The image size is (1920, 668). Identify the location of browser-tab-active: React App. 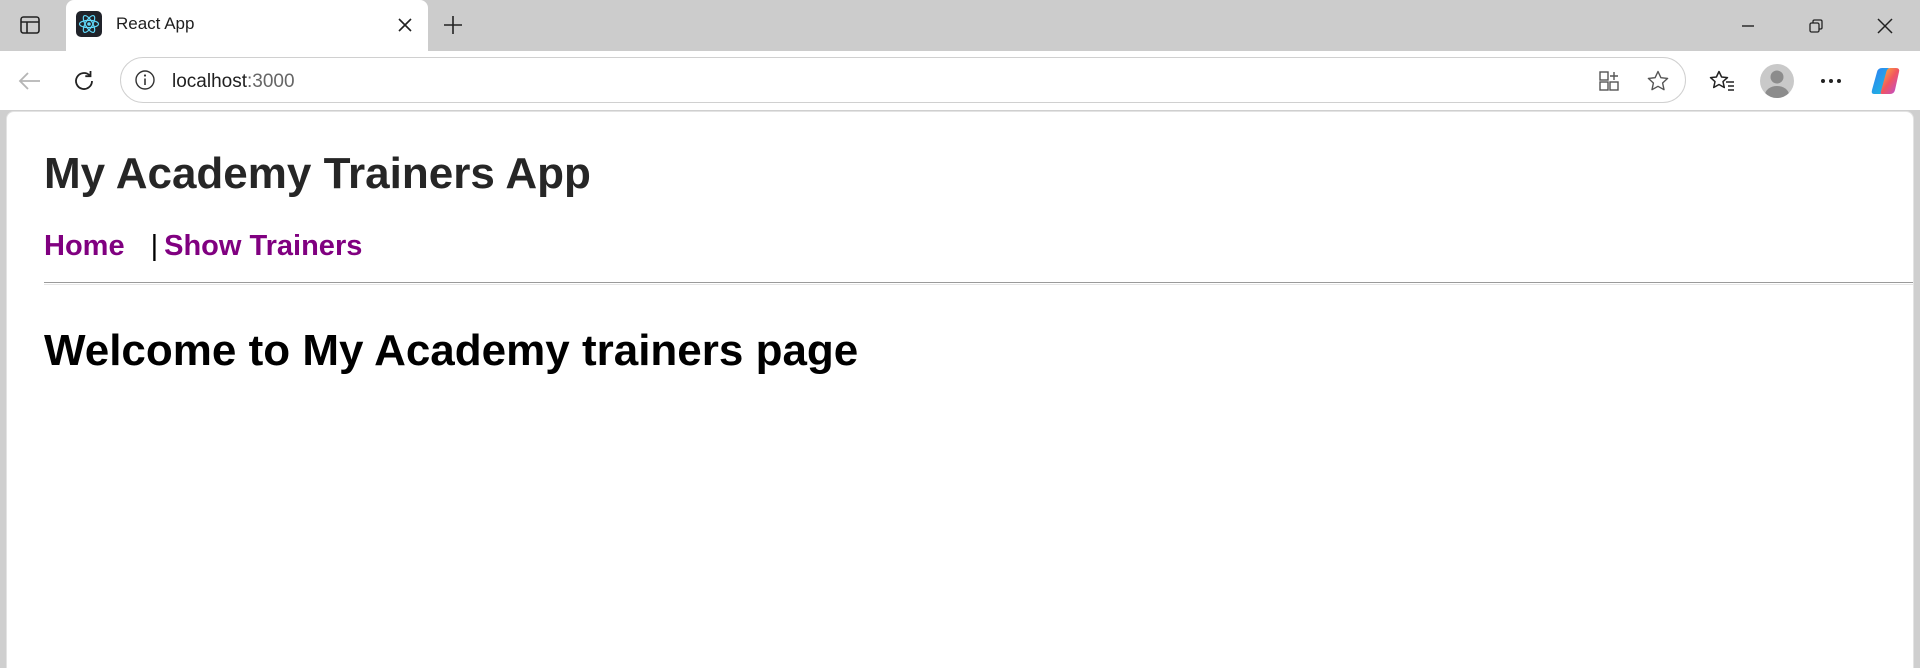
(247, 25).